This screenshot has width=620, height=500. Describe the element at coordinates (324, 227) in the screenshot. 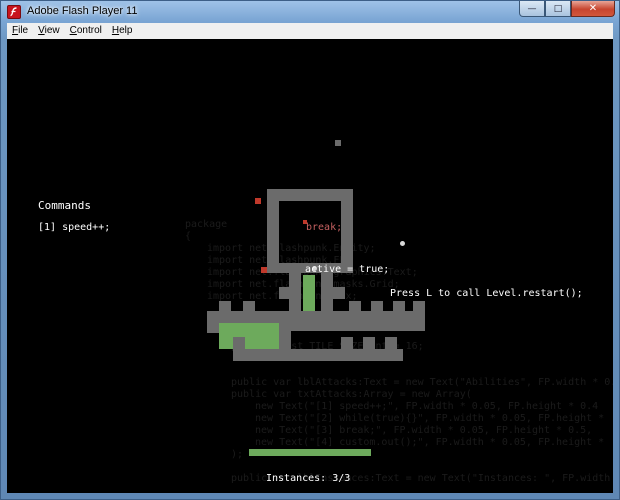

I see `break-label: break;` at that location.